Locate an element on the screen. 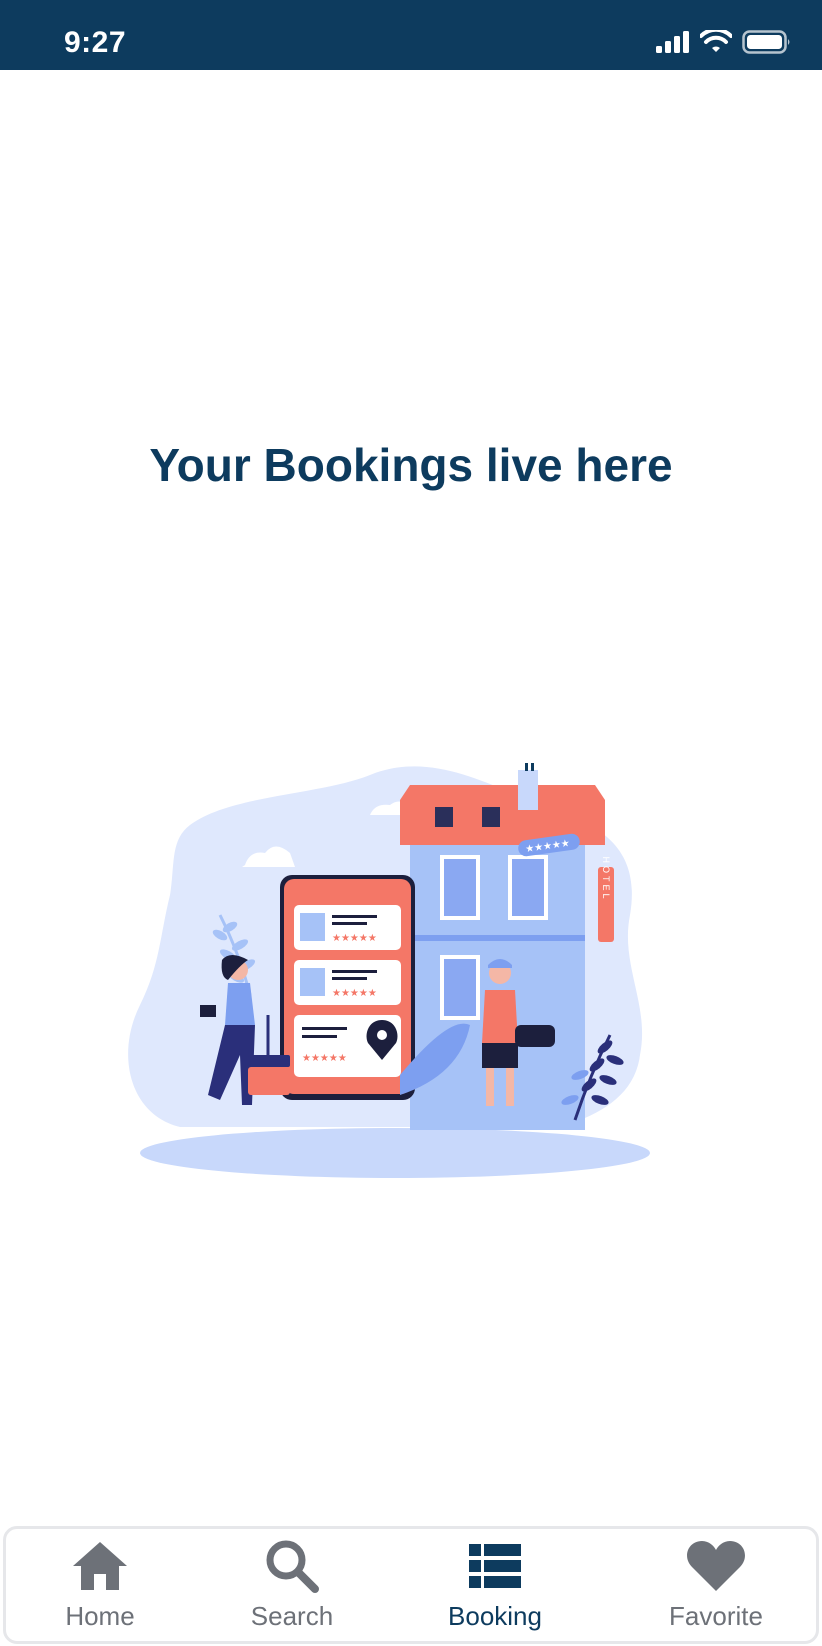 This screenshot has height=1646, width=822. bottom-tab-bar: Home Search Booking Favorite is located at coordinates (411, 1585).